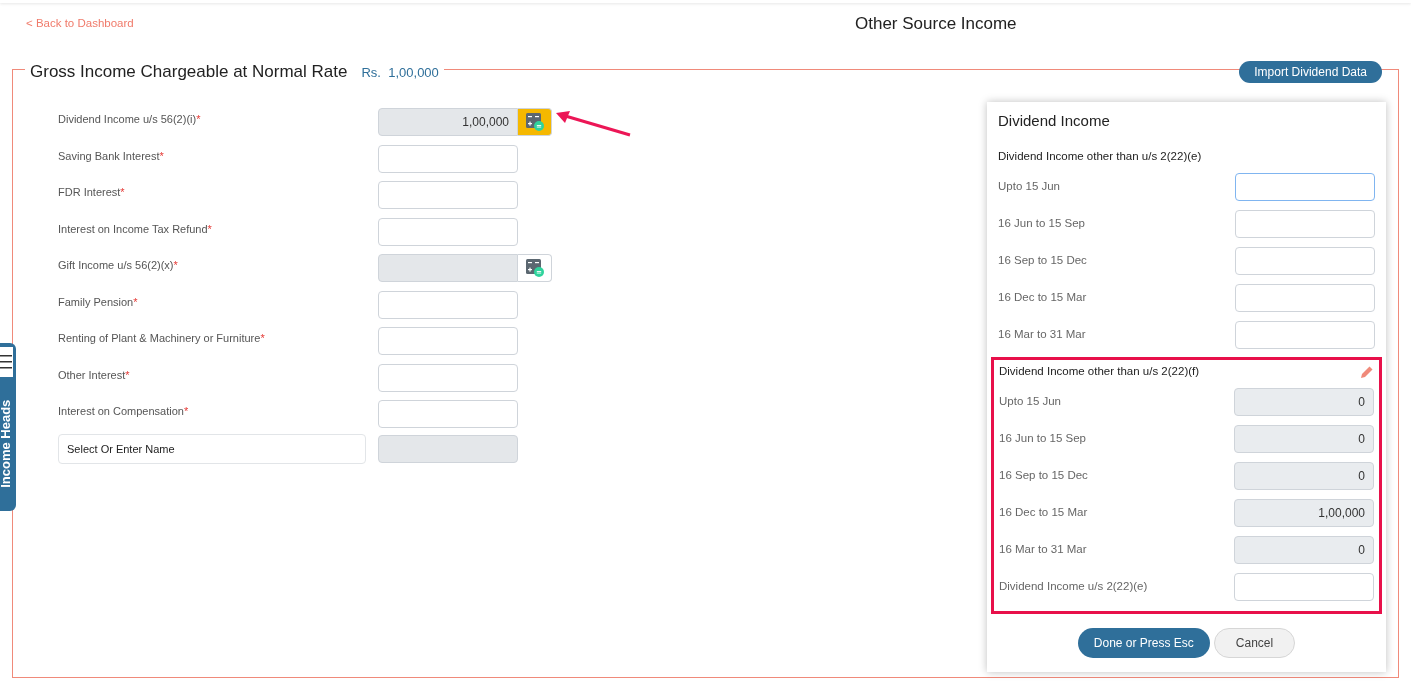  Describe the element at coordinates (92, 192) in the screenshot. I see `field-label: FDR Interest*` at that location.